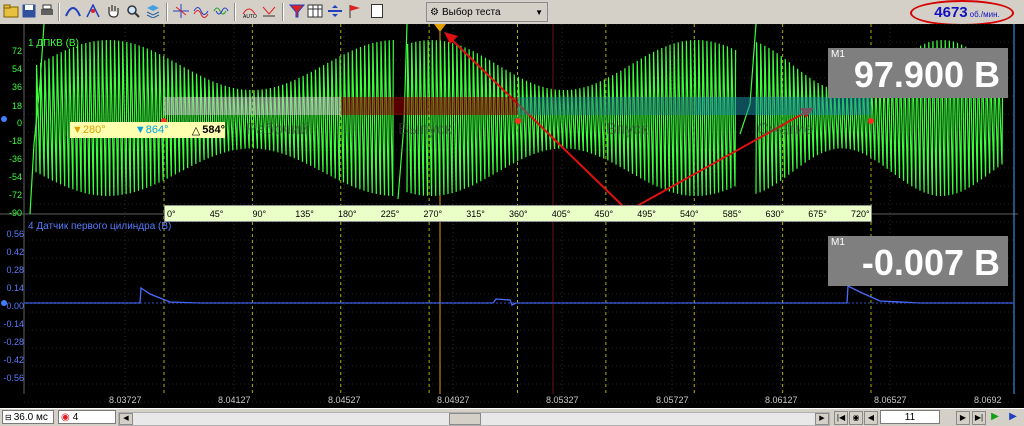 The image size is (1024, 426). What do you see at coordinates (434, 12) in the screenshot?
I see `gear-icon: ⚙` at bounding box center [434, 12].